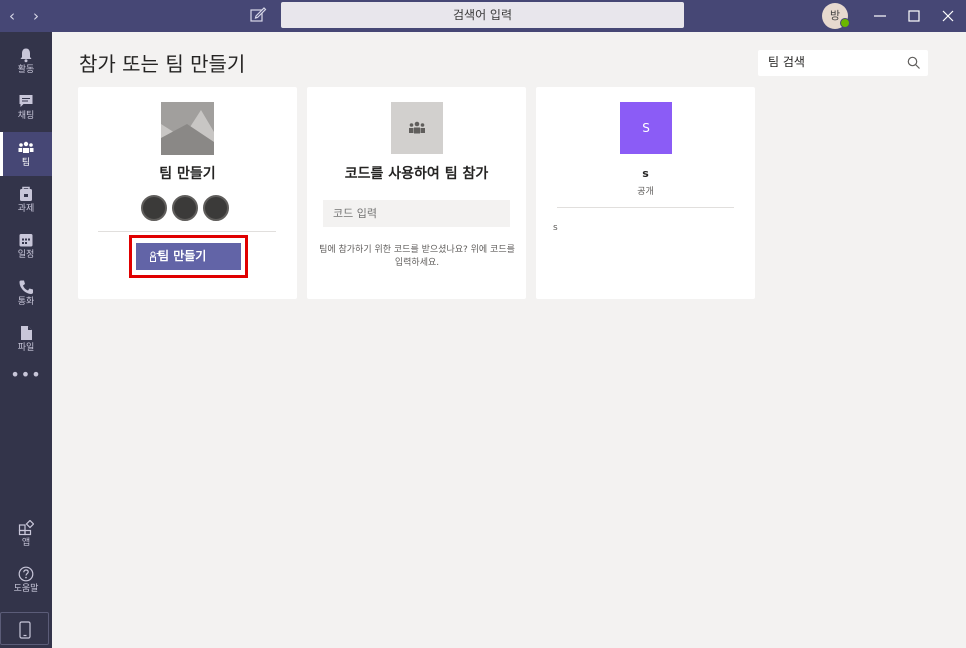 The width and height of the screenshot is (966, 648). I want to click on join-help-text: 팀에 참가하기 위한 코드를 받으셨나요? 위에 코드를 입력하세요., so click(417, 256).